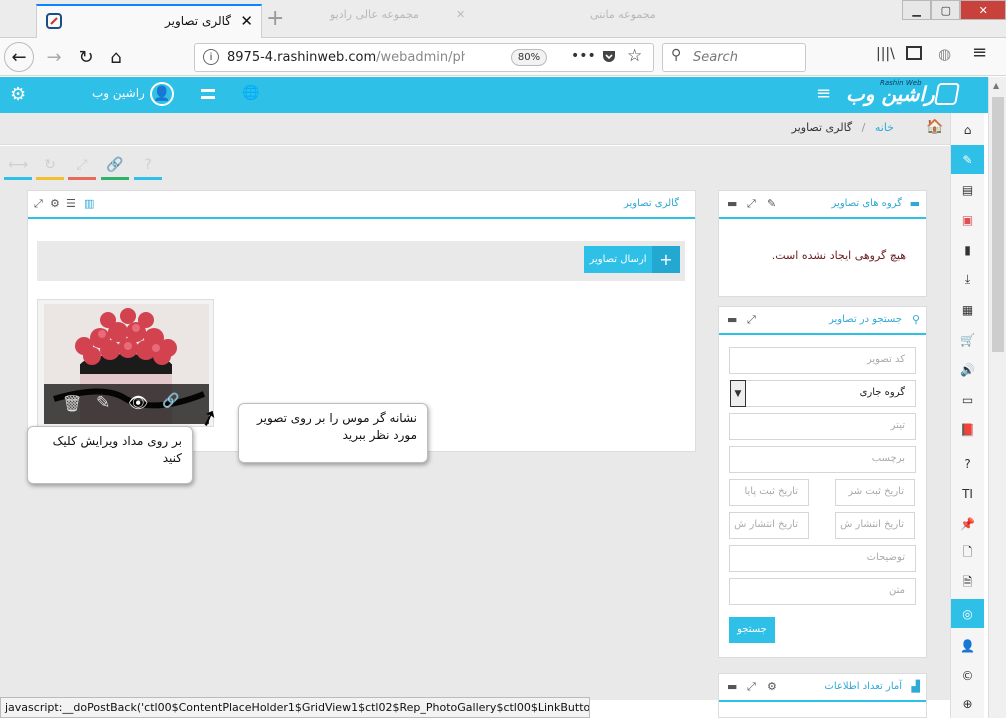  I want to click on url-text: 8975-4.rashinweb.com/webadmin/phot, so click(346, 57).